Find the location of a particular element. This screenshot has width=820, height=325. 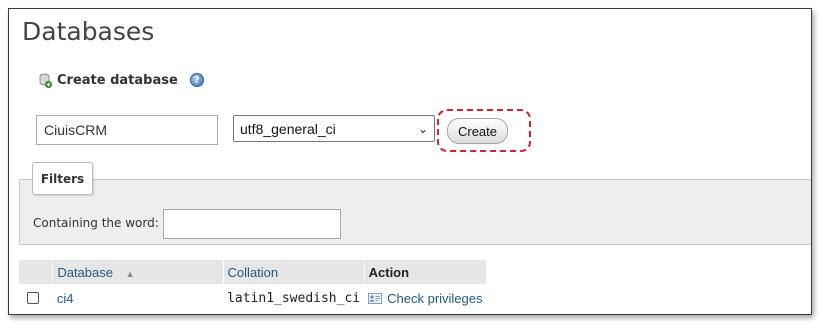

database-name-input is located at coordinates (127, 130).